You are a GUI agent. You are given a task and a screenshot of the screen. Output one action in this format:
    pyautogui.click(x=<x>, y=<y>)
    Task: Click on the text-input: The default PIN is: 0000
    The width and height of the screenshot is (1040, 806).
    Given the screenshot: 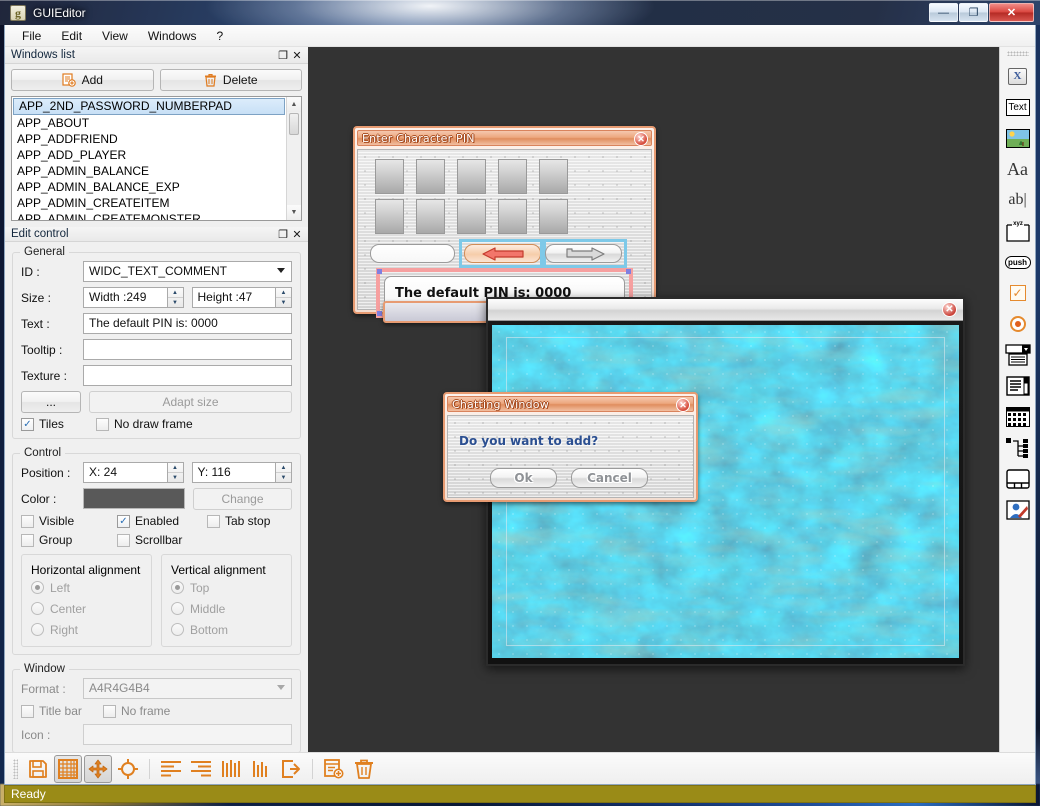 What is the action you would take?
    pyautogui.click(x=187, y=323)
    